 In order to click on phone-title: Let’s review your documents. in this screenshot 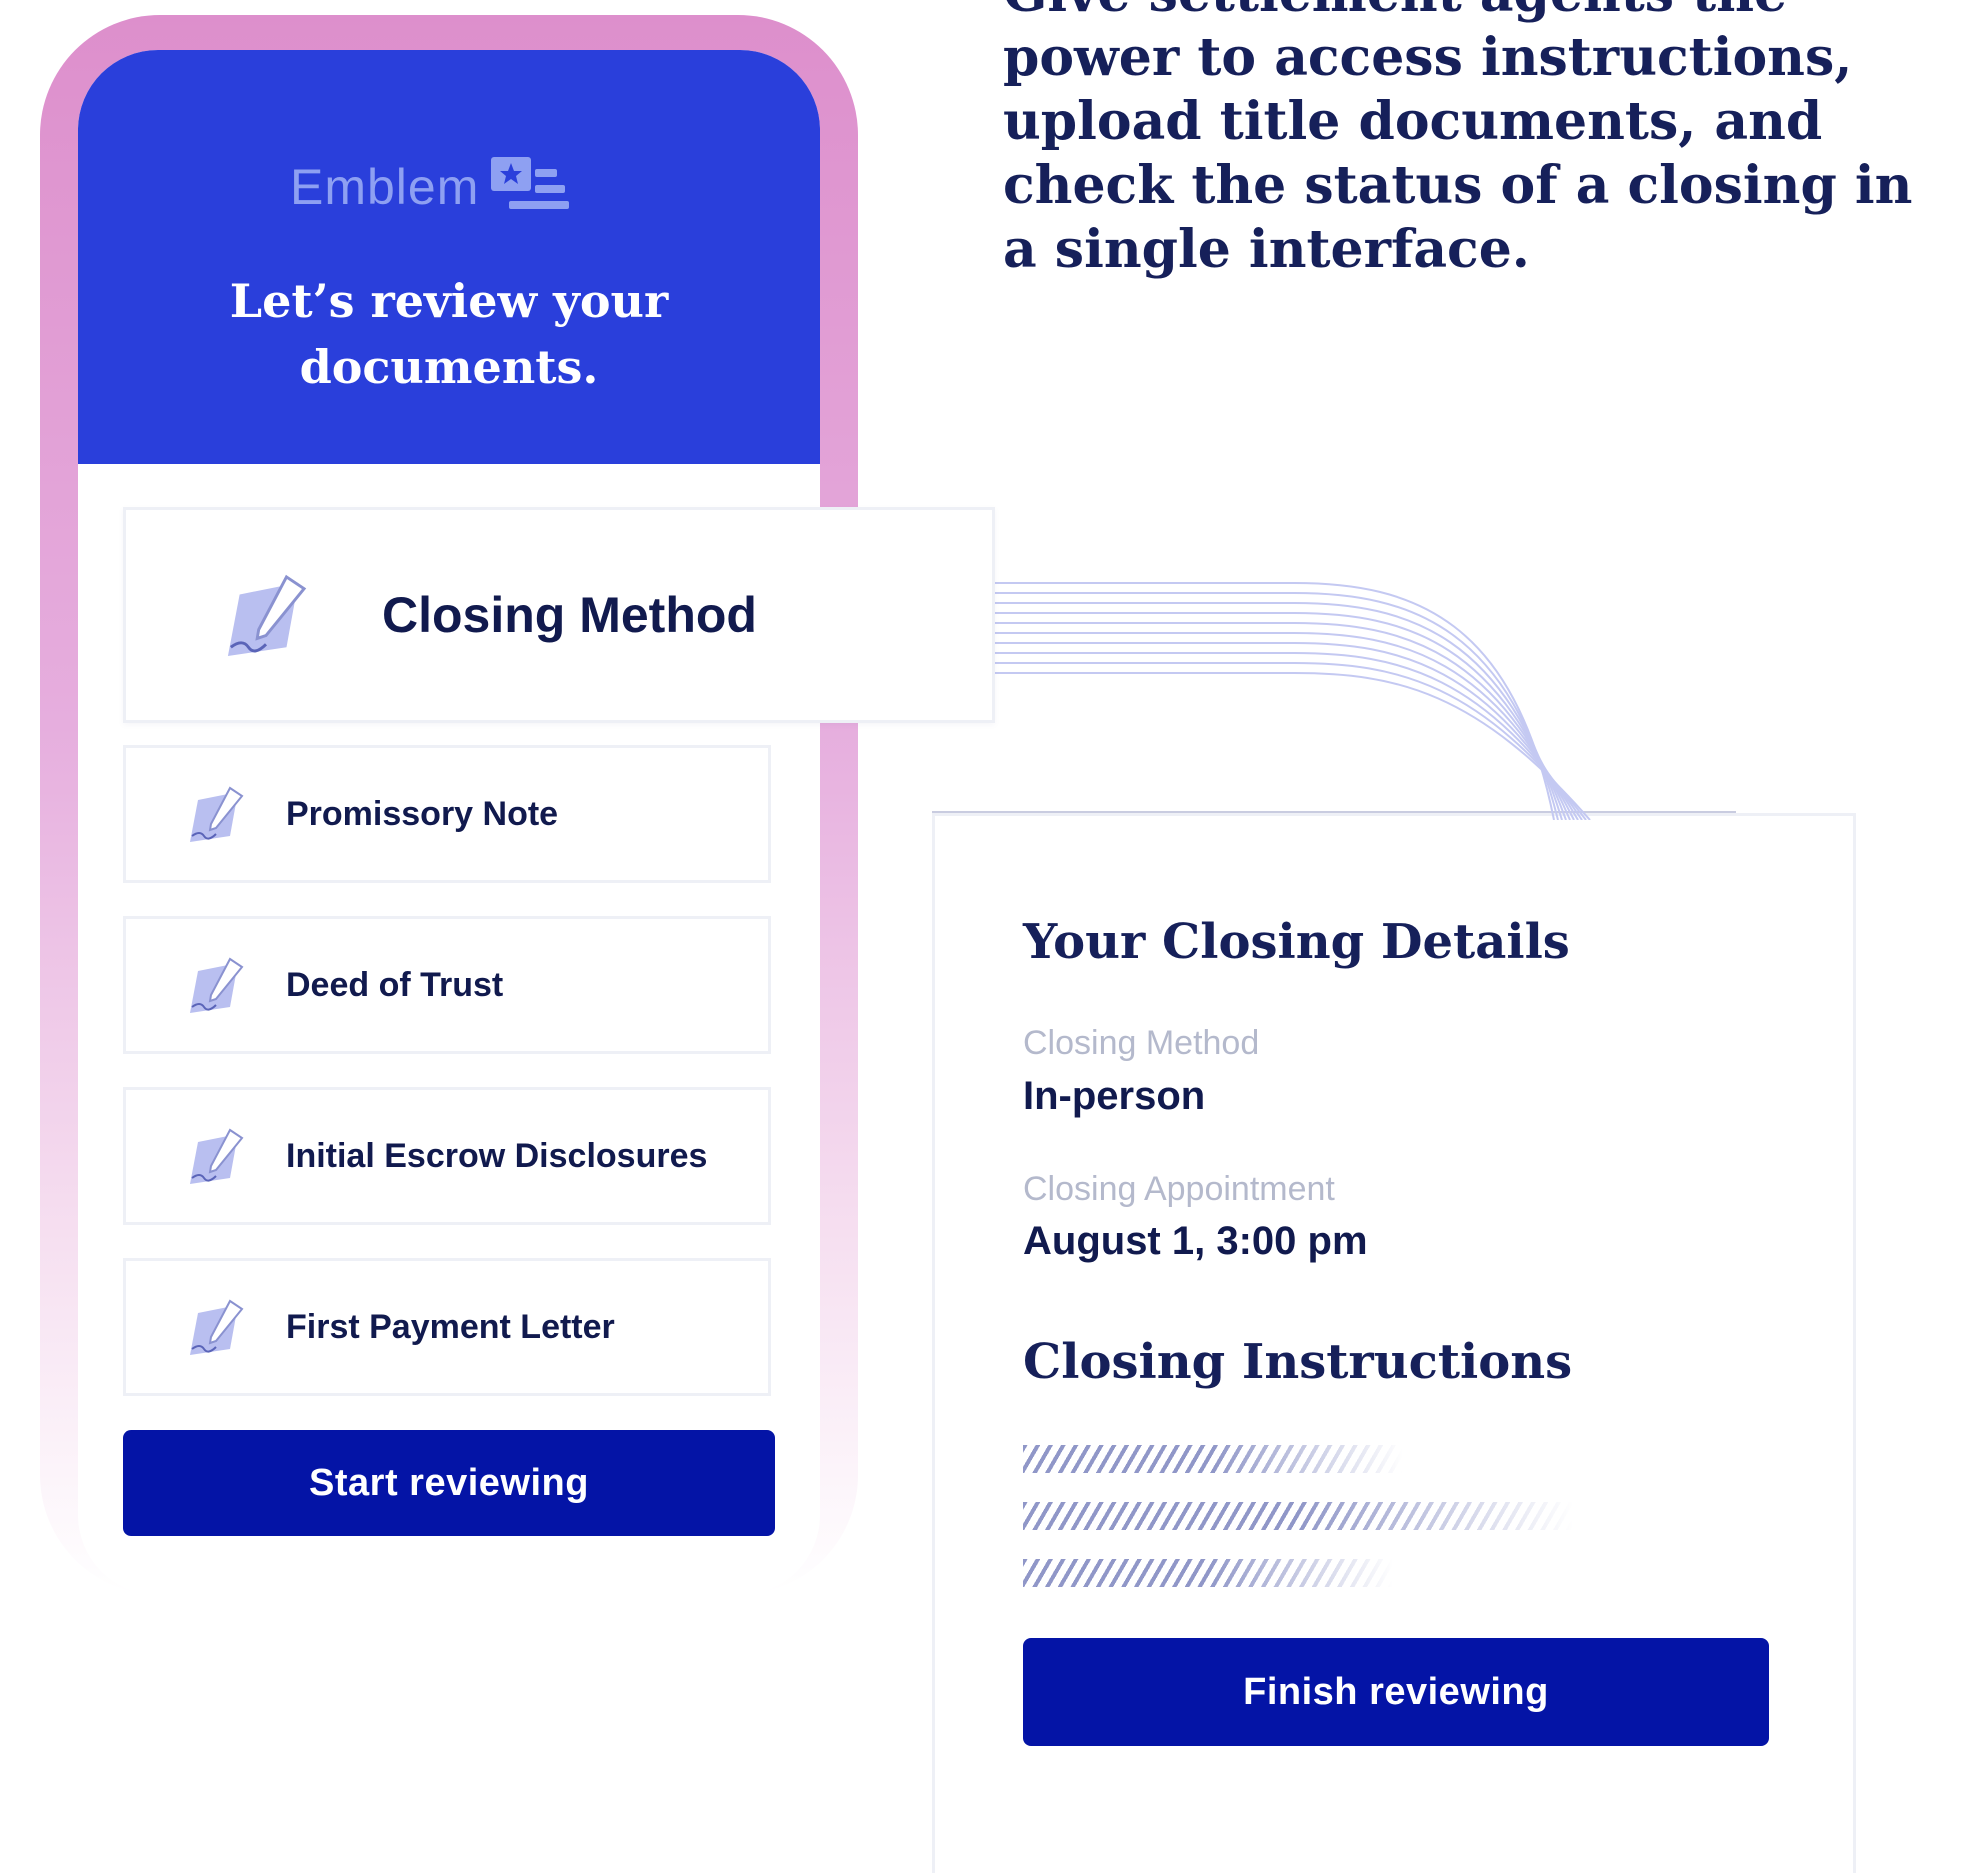, I will do `click(449, 334)`.